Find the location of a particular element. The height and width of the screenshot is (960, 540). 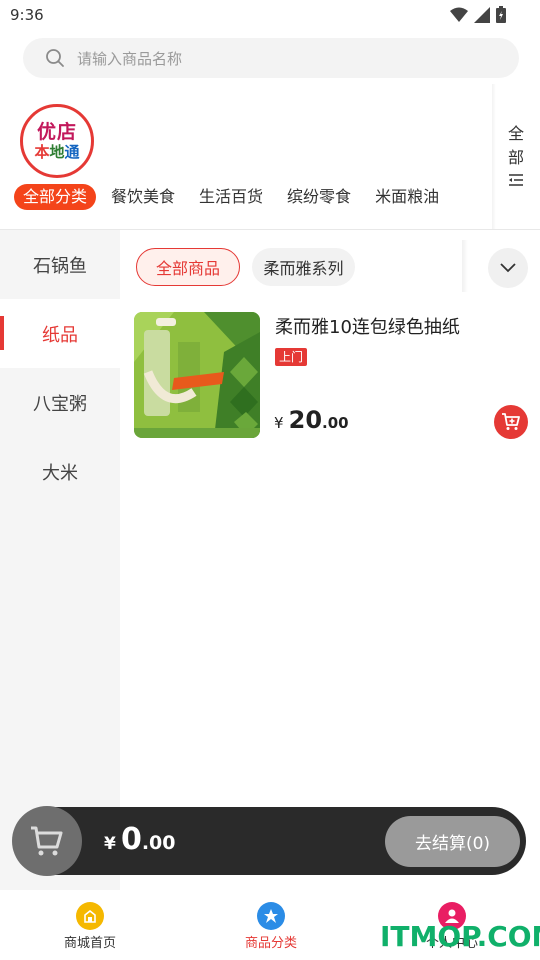

expand-filters-button is located at coordinates (508, 268).